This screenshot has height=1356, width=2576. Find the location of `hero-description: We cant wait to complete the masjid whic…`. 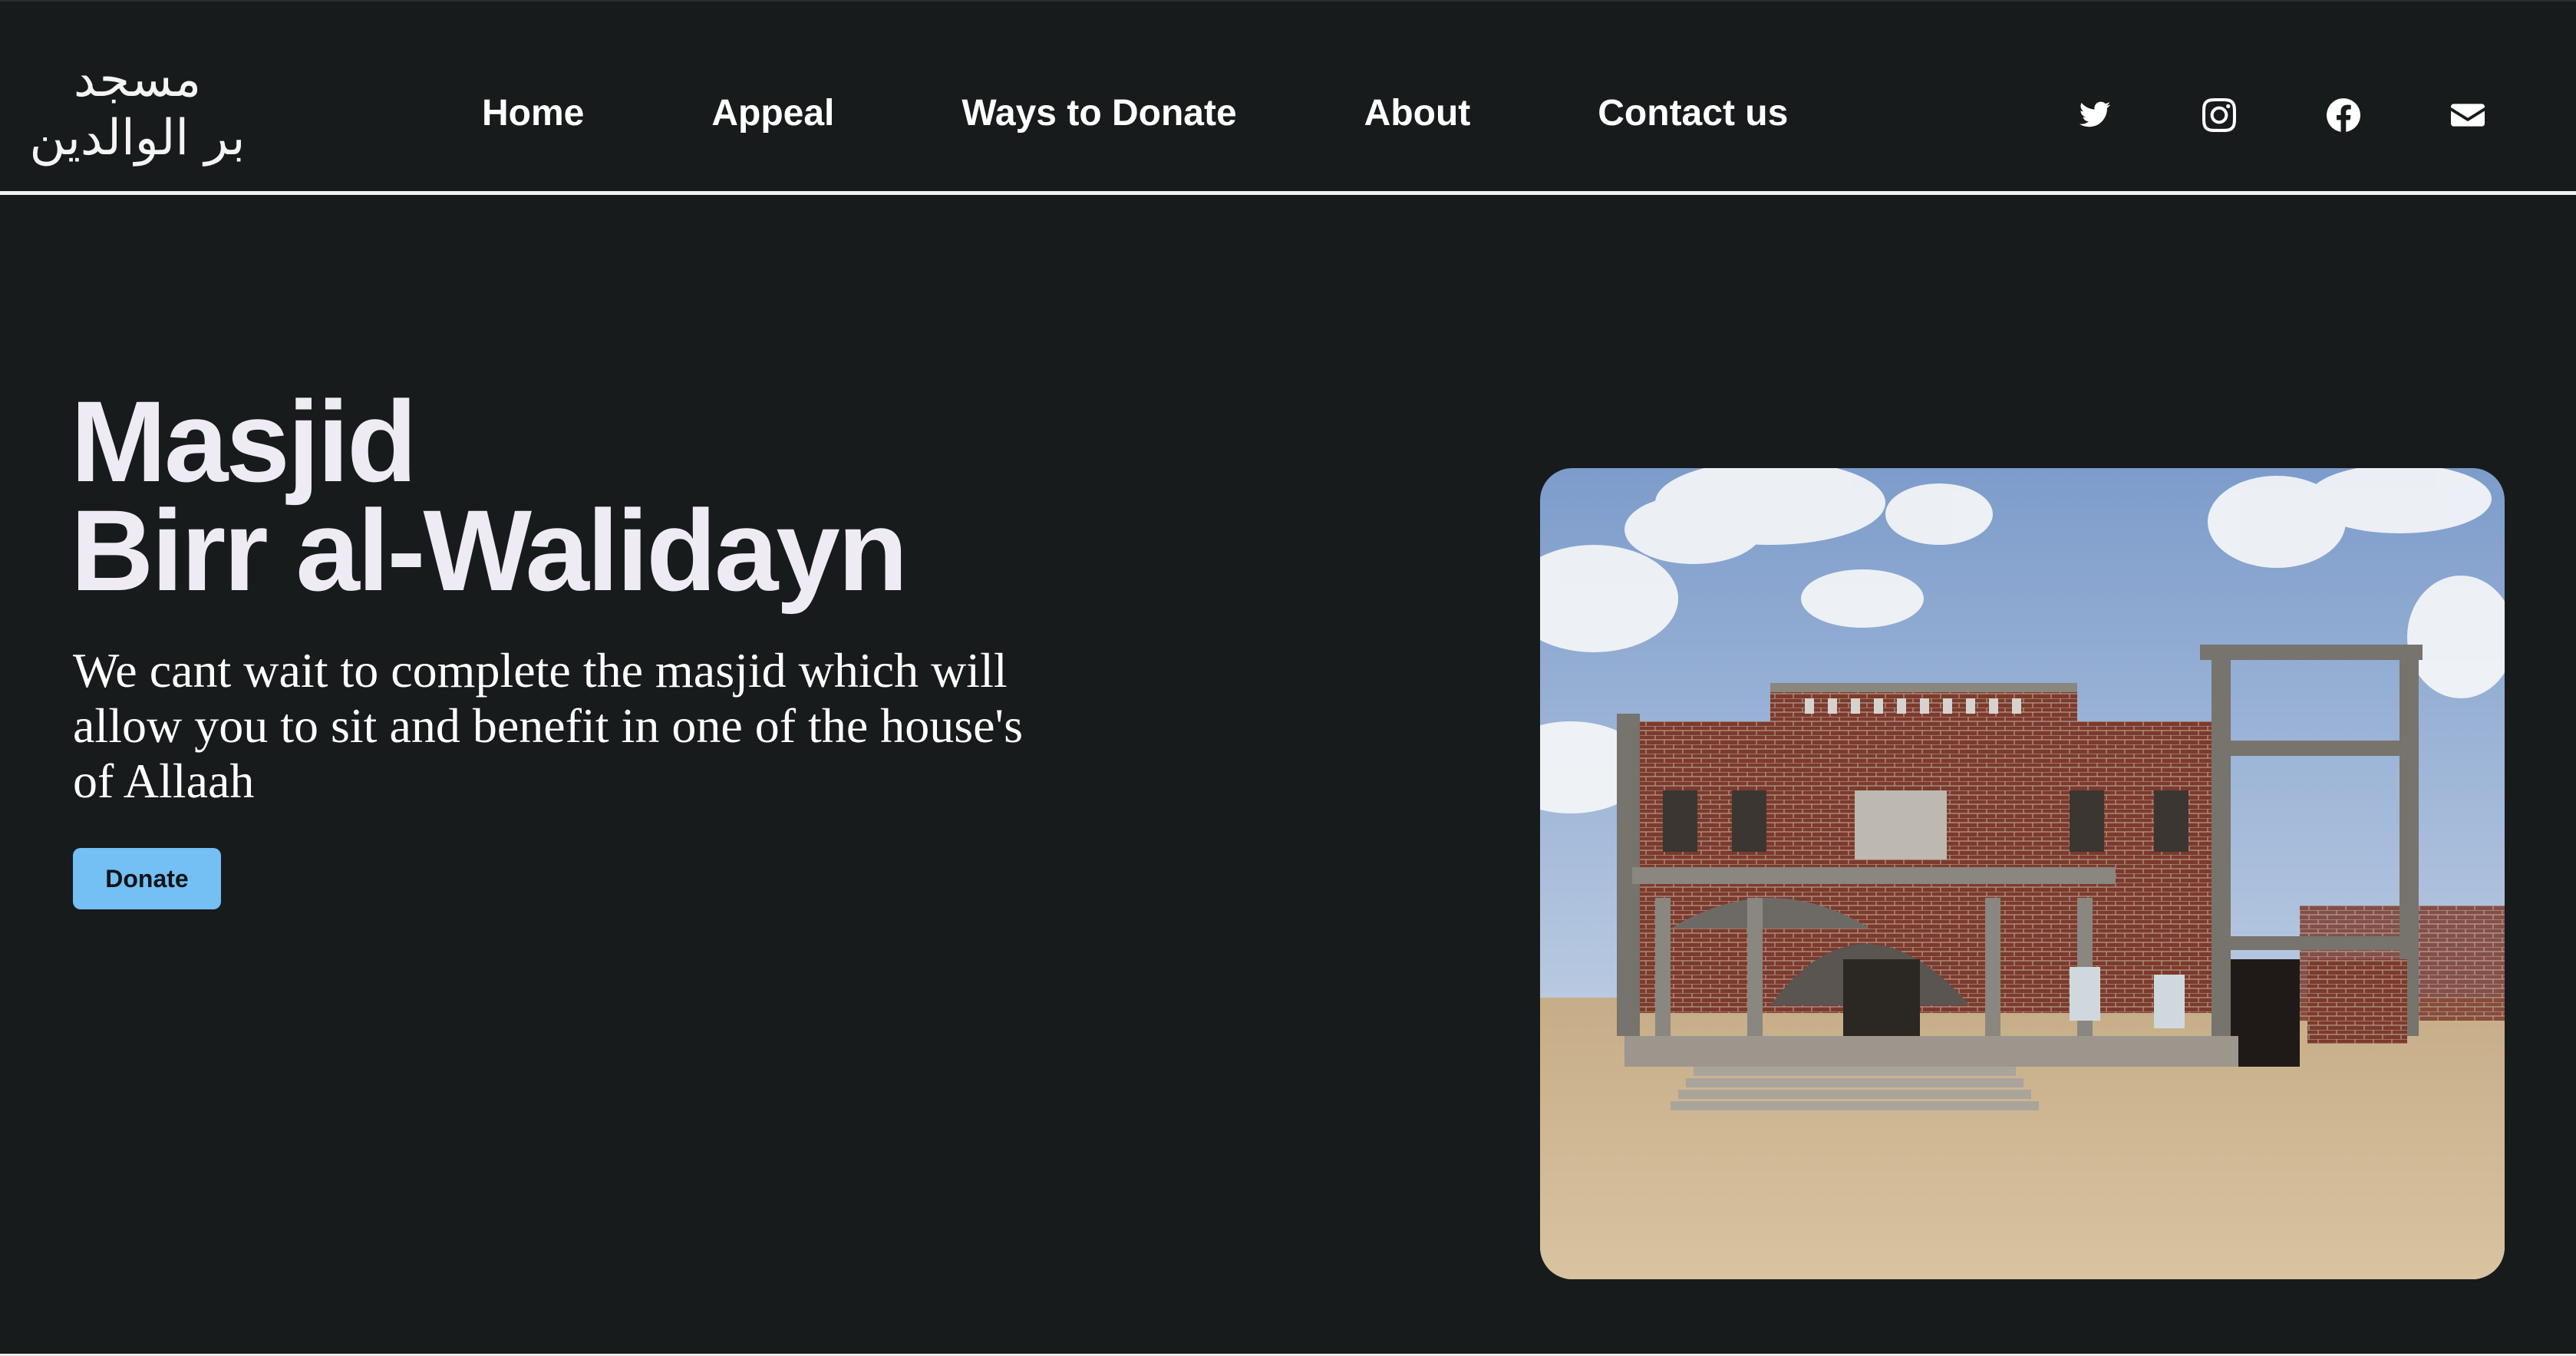

hero-description: We cant wait to complete the masjid whic… is located at coordinates (548, 725).